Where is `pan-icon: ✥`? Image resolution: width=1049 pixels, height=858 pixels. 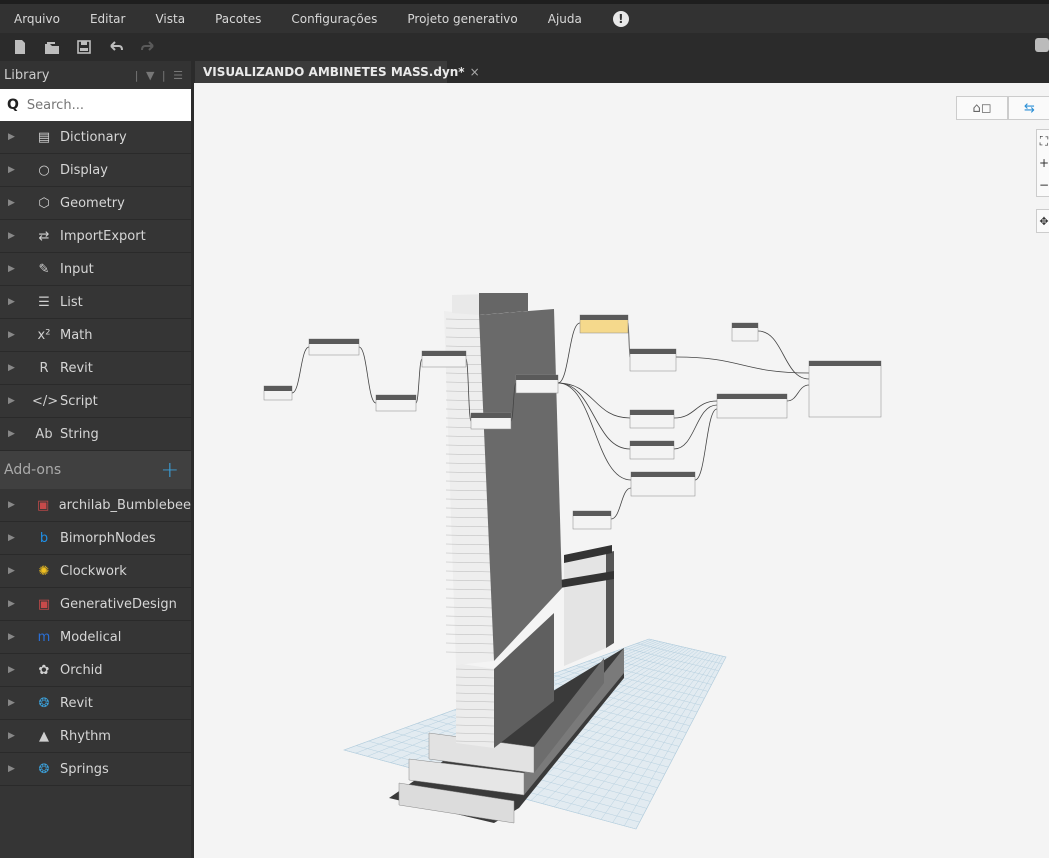 pan-icon: ✥ is located at coordinates (1042, 221).